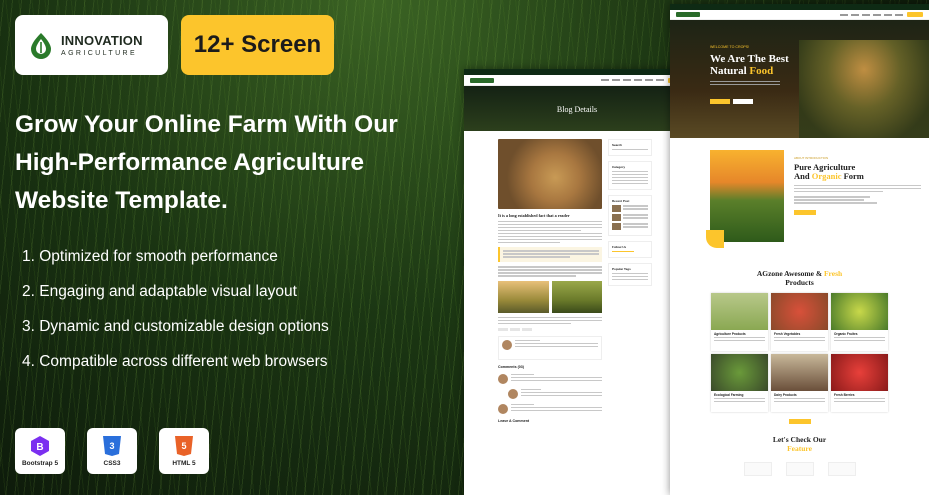 This screenshot has height=495, width=929. Describe the element at coordinates (40, 463) in the screenshot. I see `tech-label: Bootstrap 5` at that location.